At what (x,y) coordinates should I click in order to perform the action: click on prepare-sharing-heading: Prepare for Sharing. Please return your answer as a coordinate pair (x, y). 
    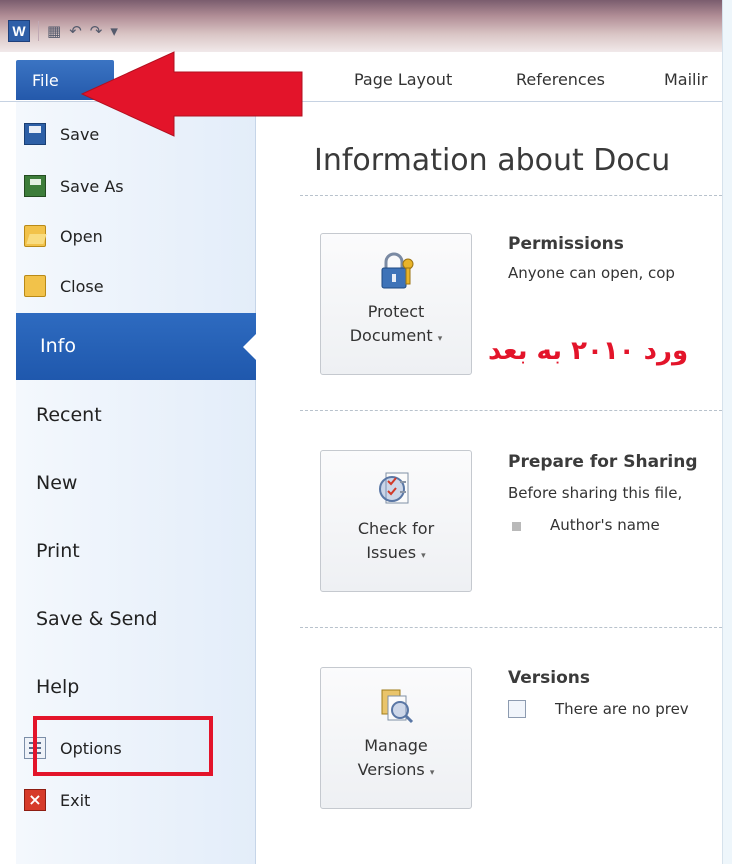
    Looking at the image, I should click on (603, 462).